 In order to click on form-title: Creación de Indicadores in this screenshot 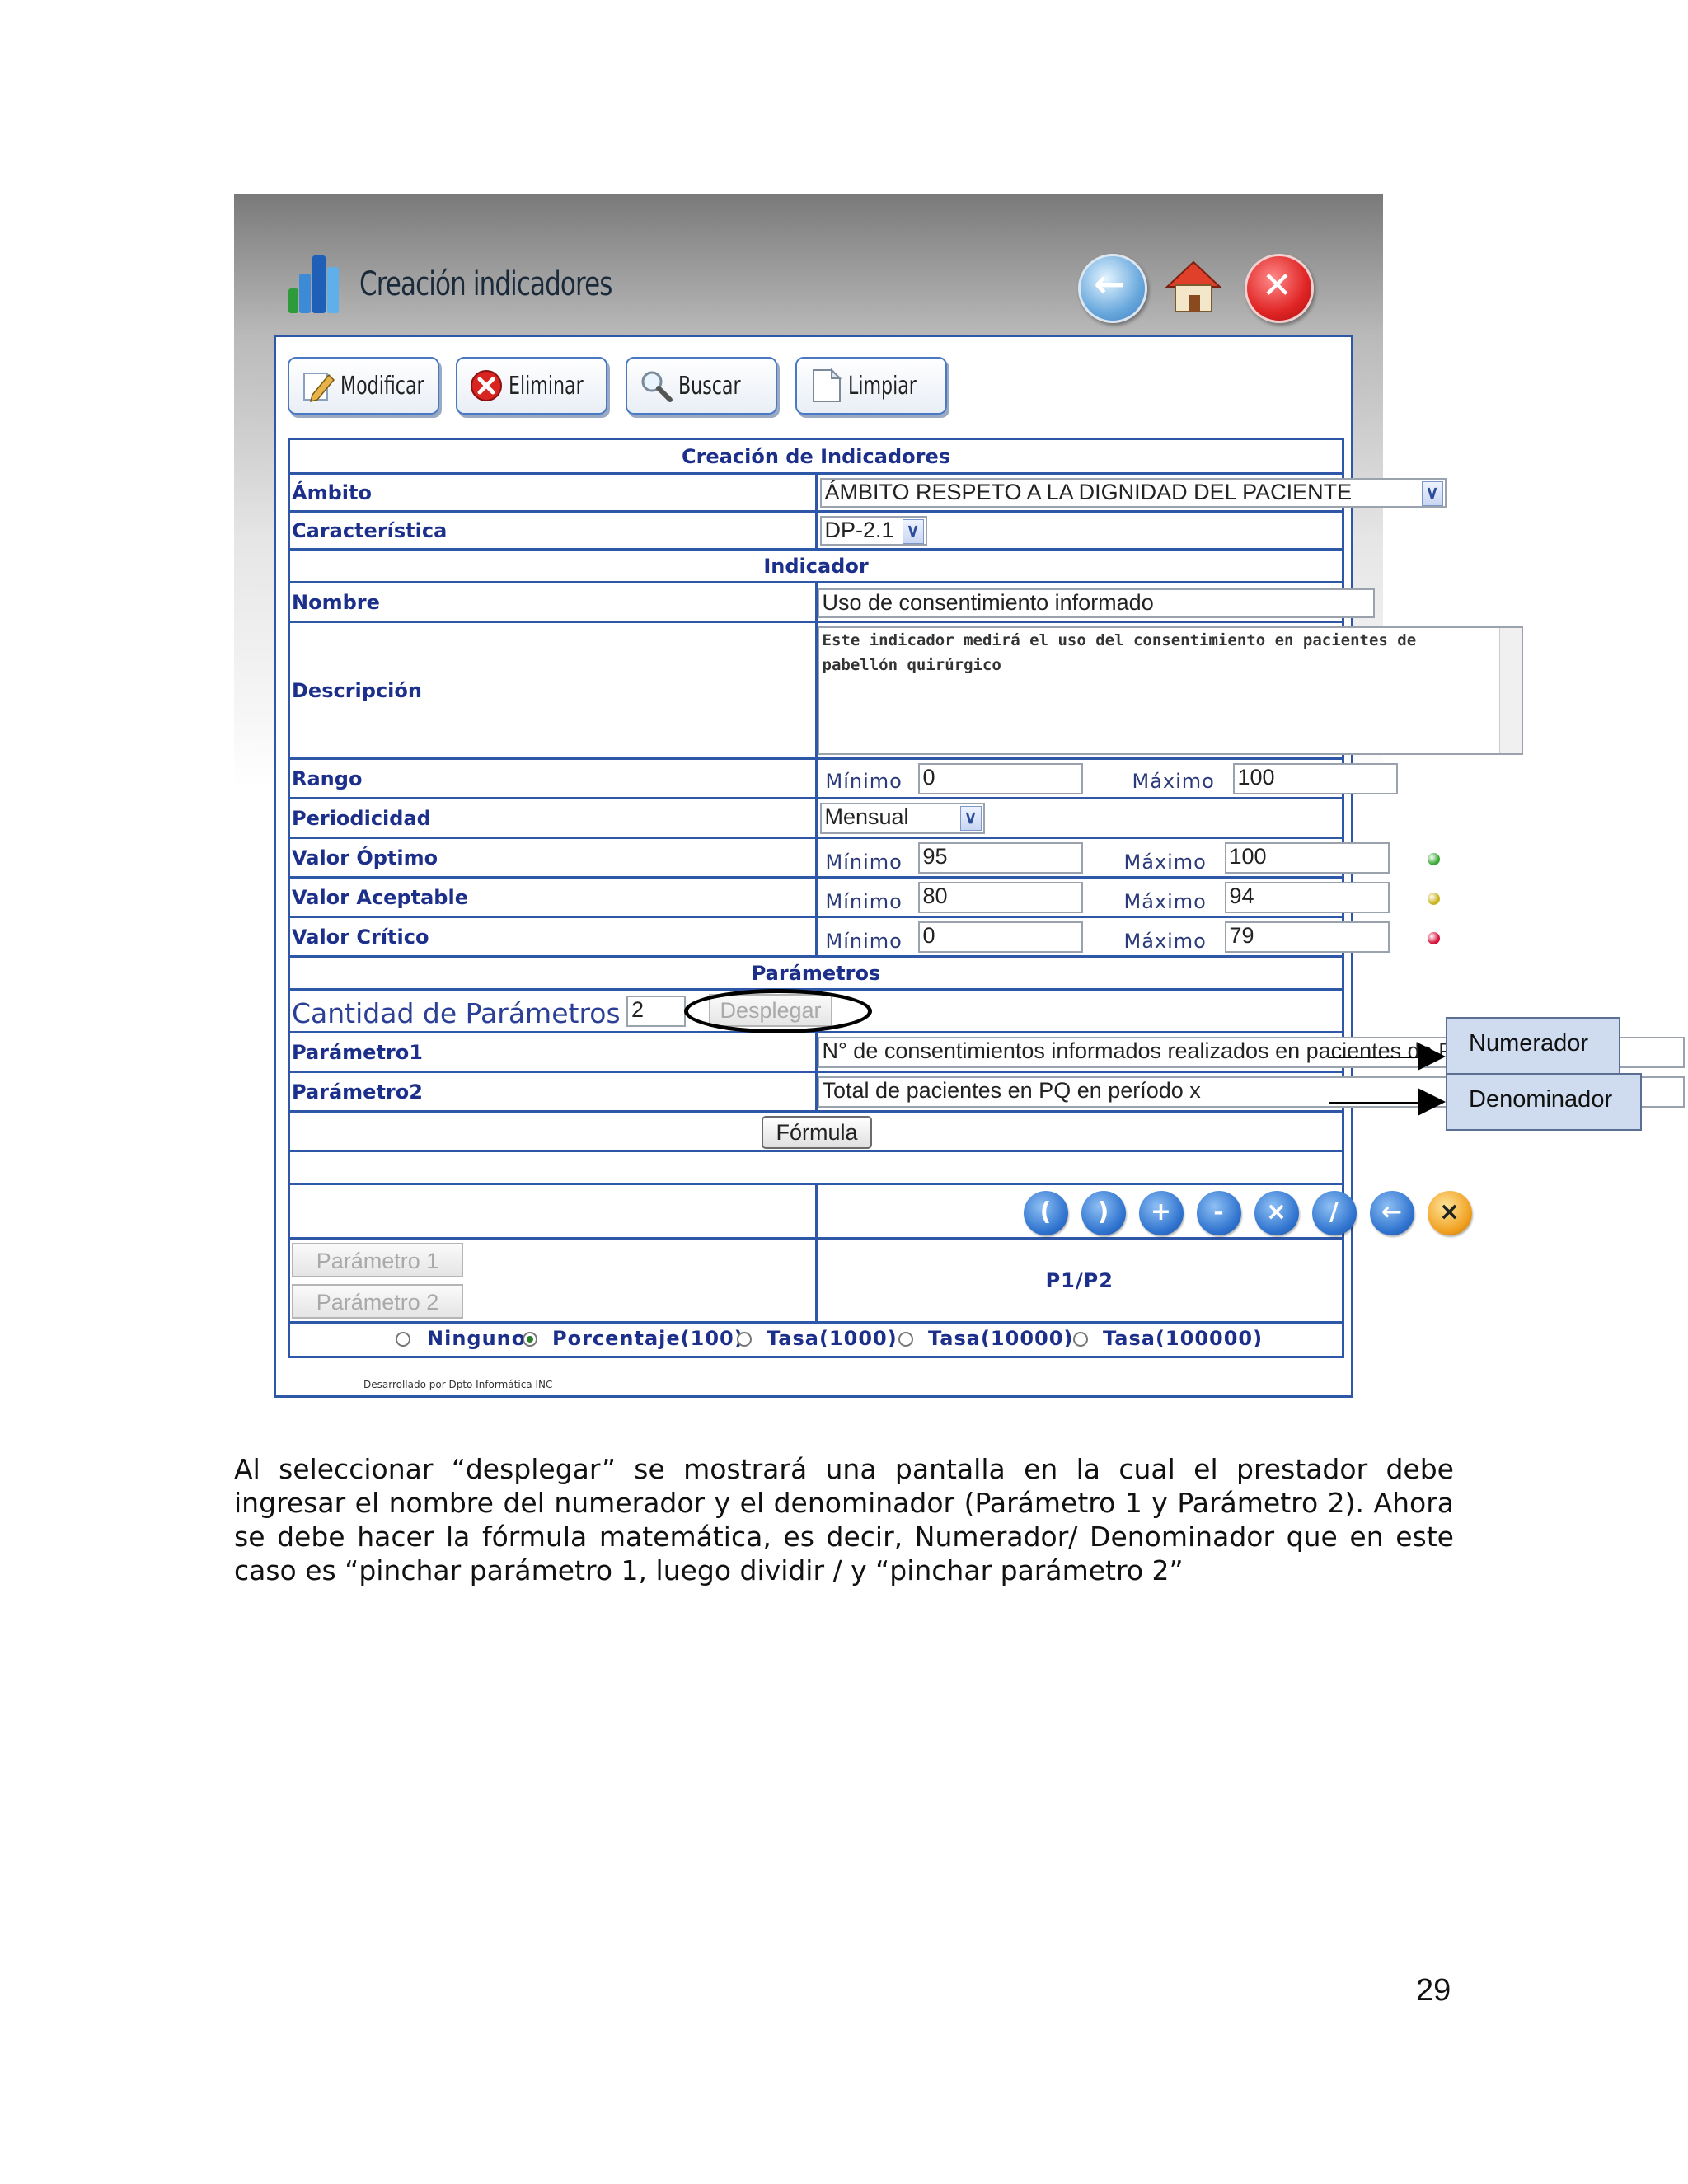, I will do `click(816, 456)`.